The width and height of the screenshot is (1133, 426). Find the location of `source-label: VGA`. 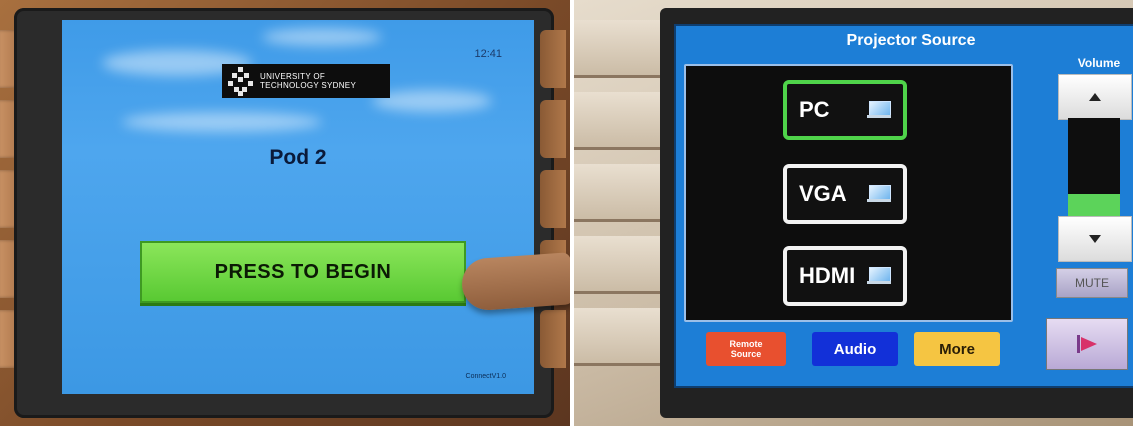

source-label: VGA is located at coordinates (823, 193).